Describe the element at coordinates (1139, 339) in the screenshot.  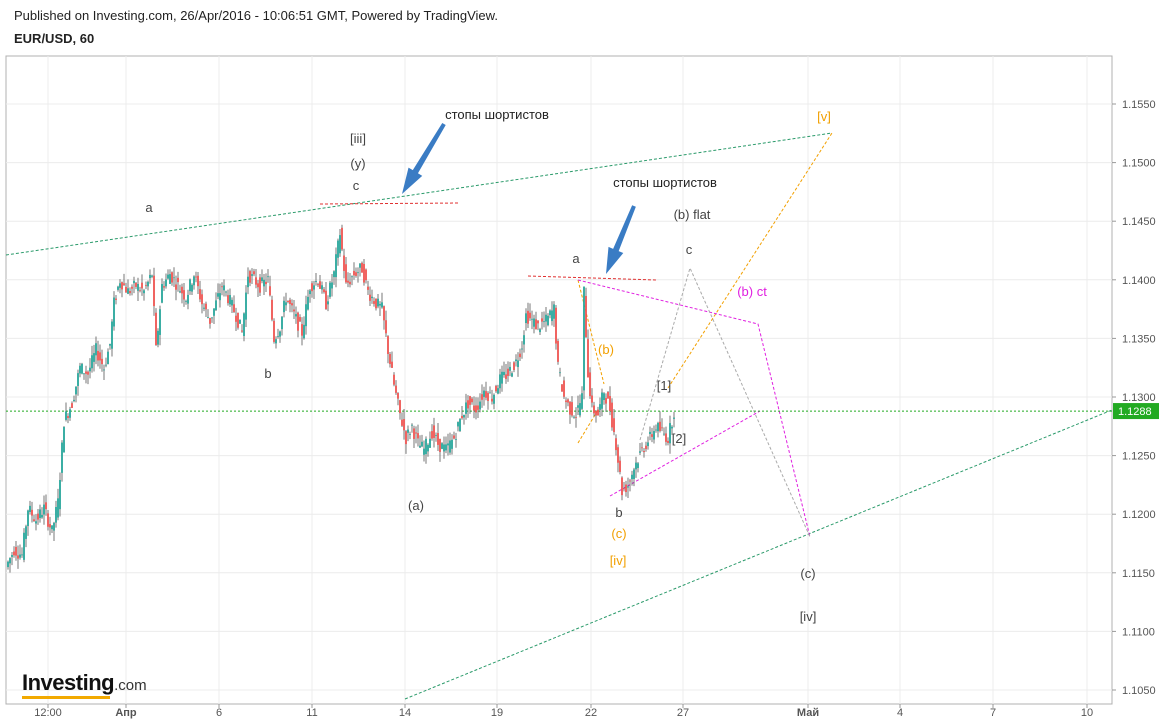
I see `ytick-label: 1.1350` at that location.